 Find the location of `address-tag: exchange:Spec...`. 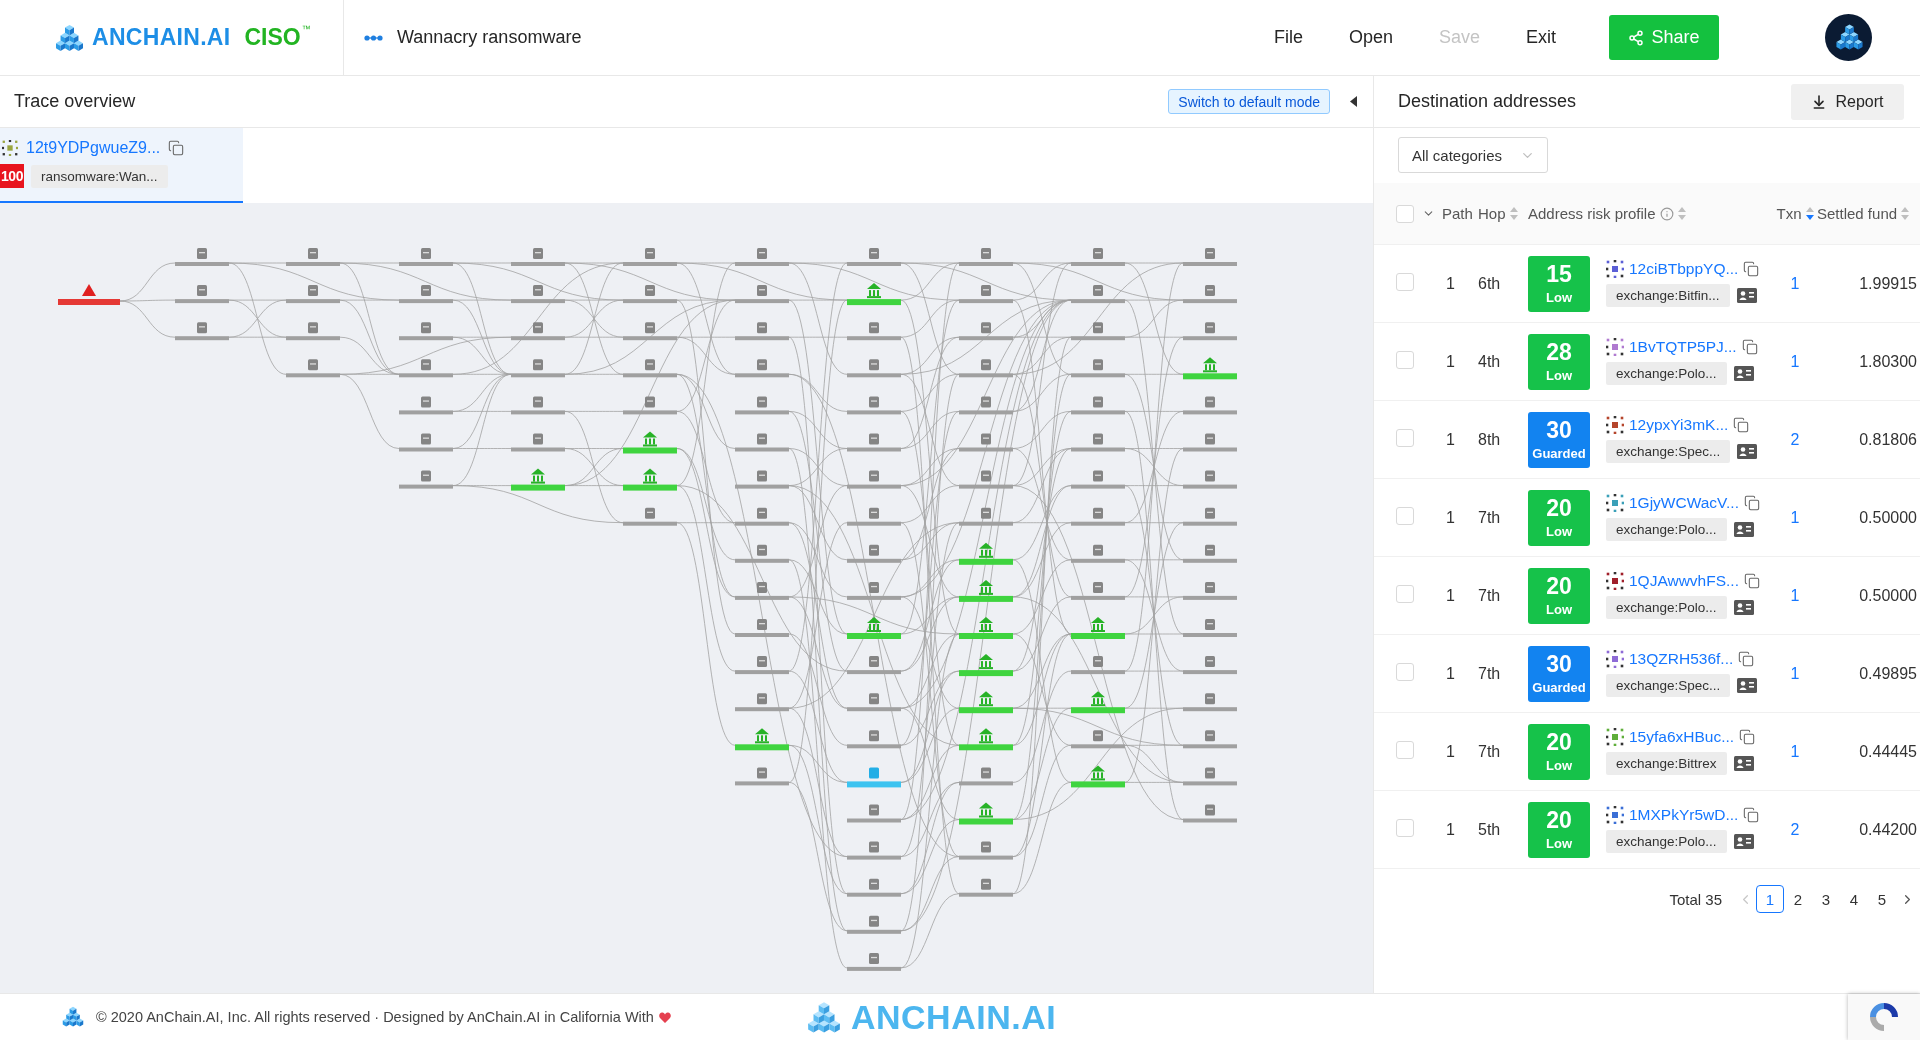

address-tag: exchange:Spec... is located at coordinates (1668, 685).